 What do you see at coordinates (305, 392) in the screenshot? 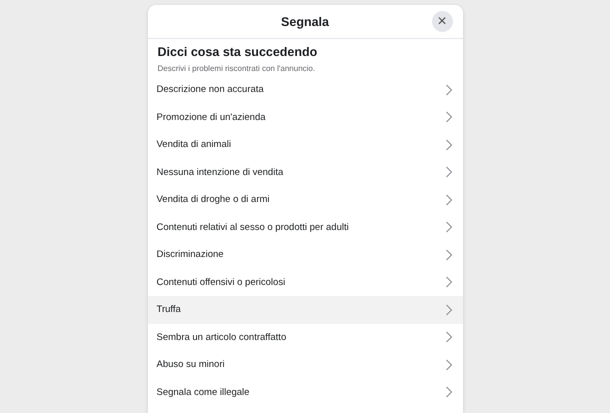
I see `report-option: Segnala come illegale` at bounding box center [305, 392].